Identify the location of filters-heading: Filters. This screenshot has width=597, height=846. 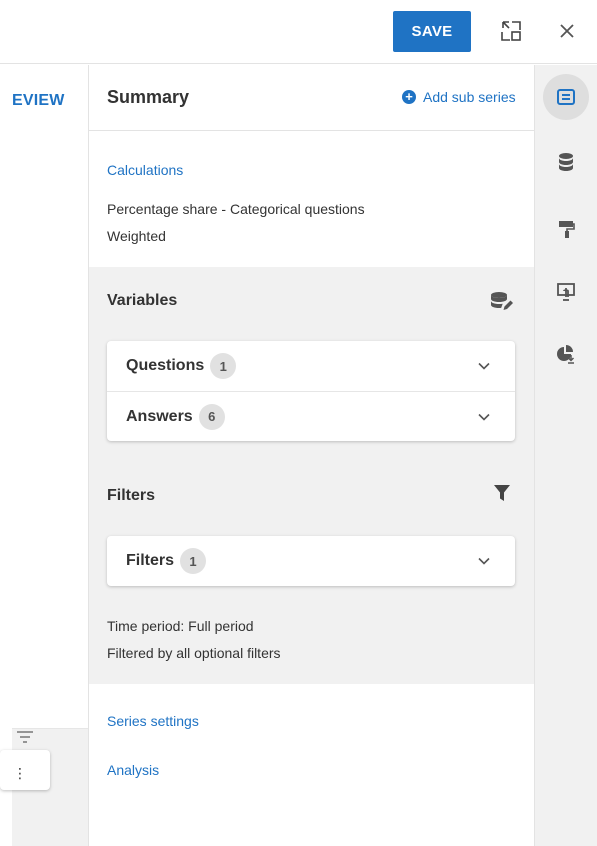
(131, 495).